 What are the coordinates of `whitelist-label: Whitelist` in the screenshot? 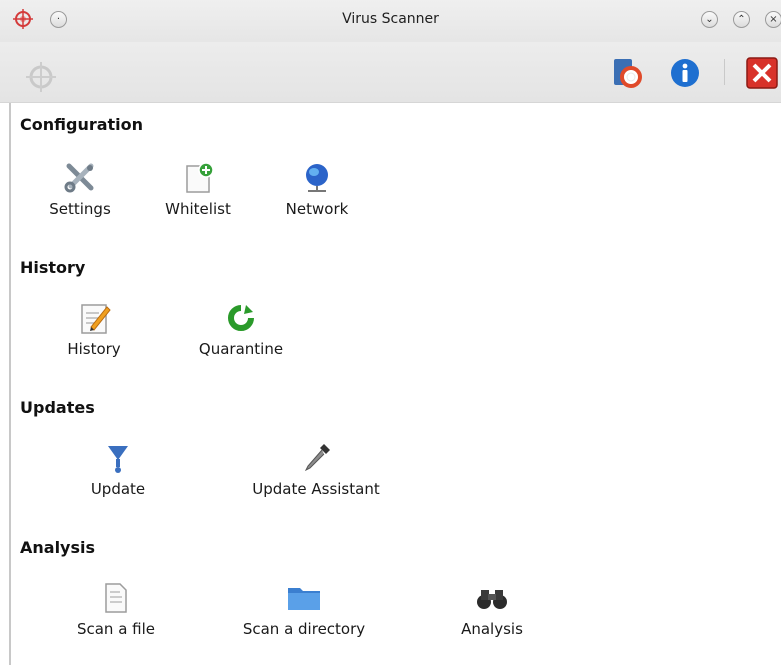 It's located at (198, 209).